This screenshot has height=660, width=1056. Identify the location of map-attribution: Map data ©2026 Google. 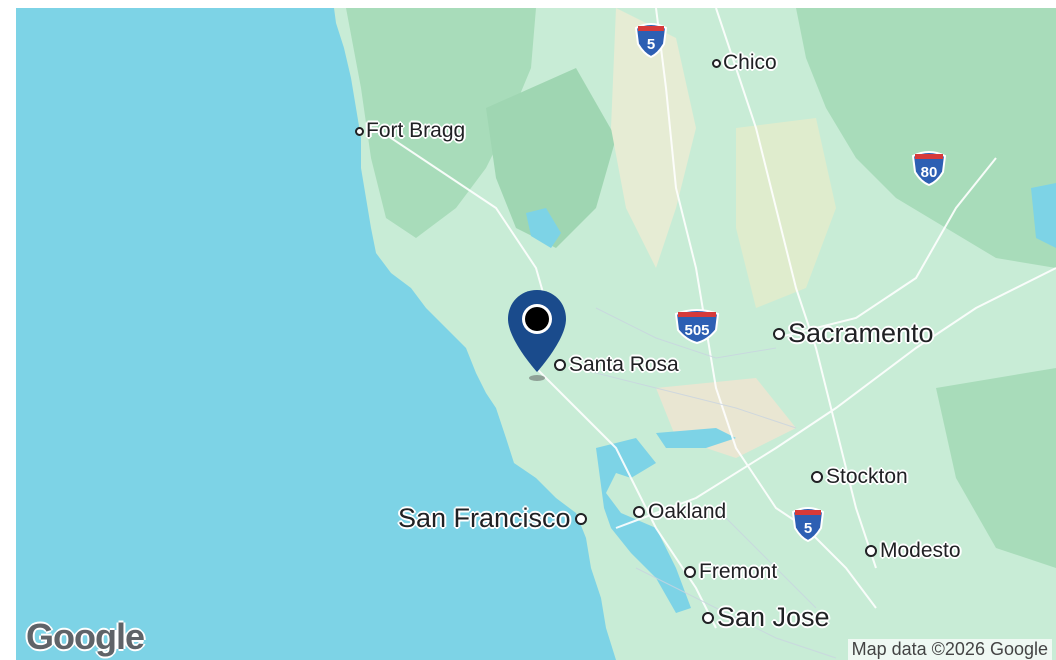
(949, 649).